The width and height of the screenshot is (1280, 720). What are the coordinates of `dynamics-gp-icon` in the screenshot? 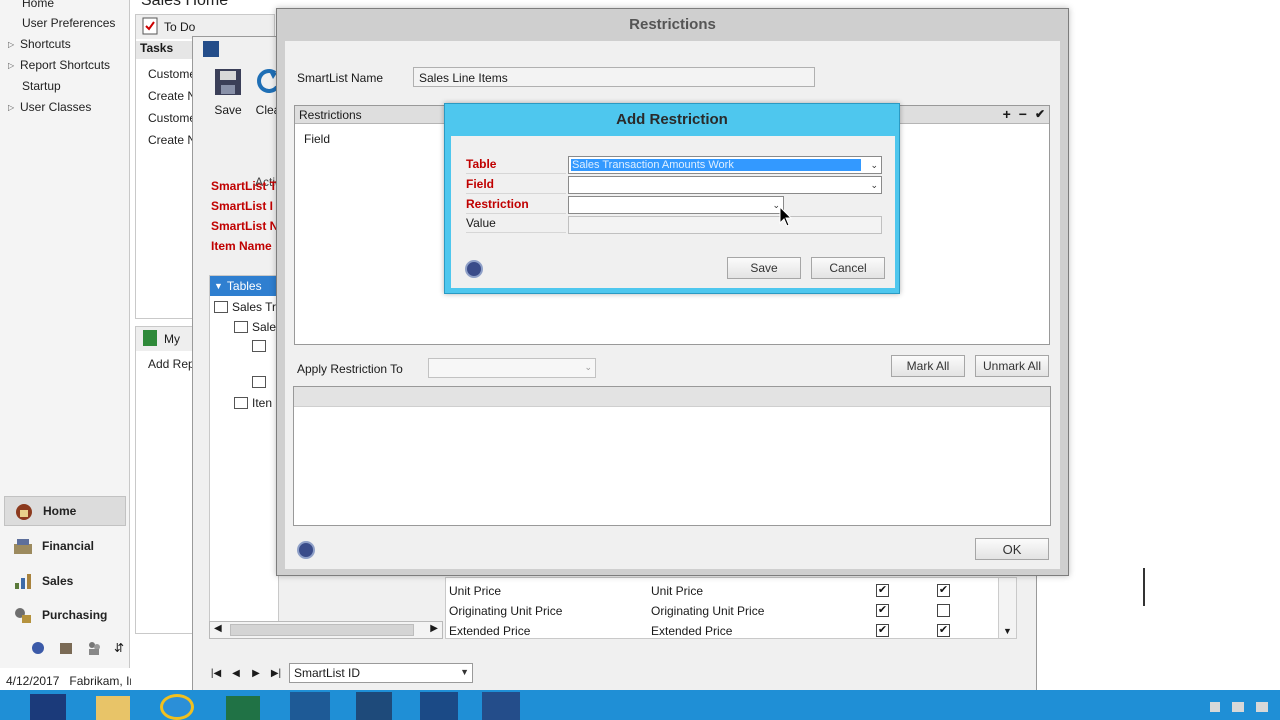 It's located at (439, 706).